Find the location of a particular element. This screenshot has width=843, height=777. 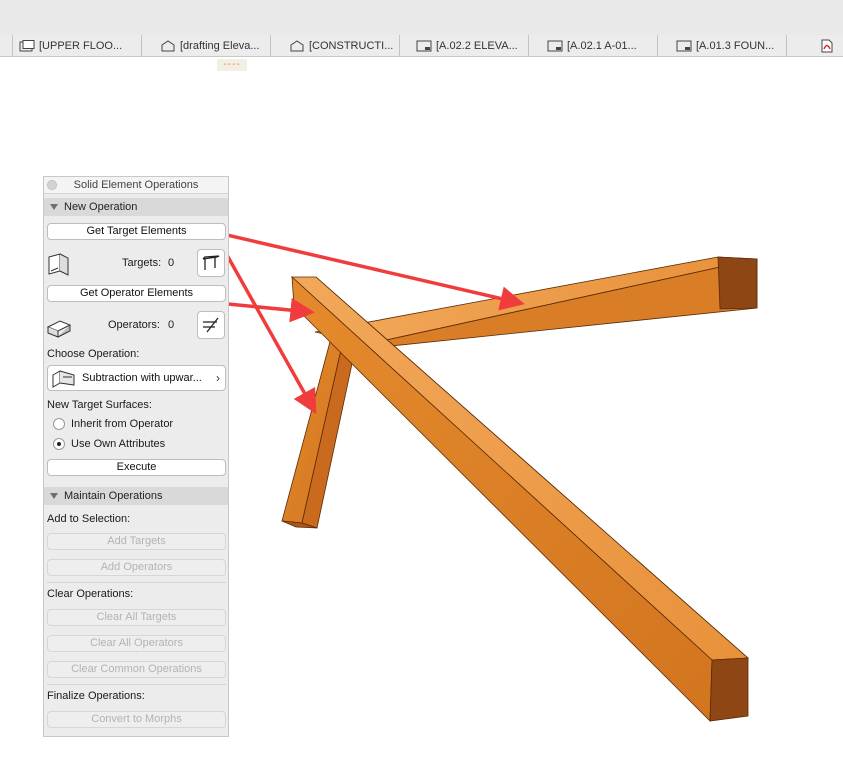

arrow-targets-to-leg is located at coordinates (264, 323).